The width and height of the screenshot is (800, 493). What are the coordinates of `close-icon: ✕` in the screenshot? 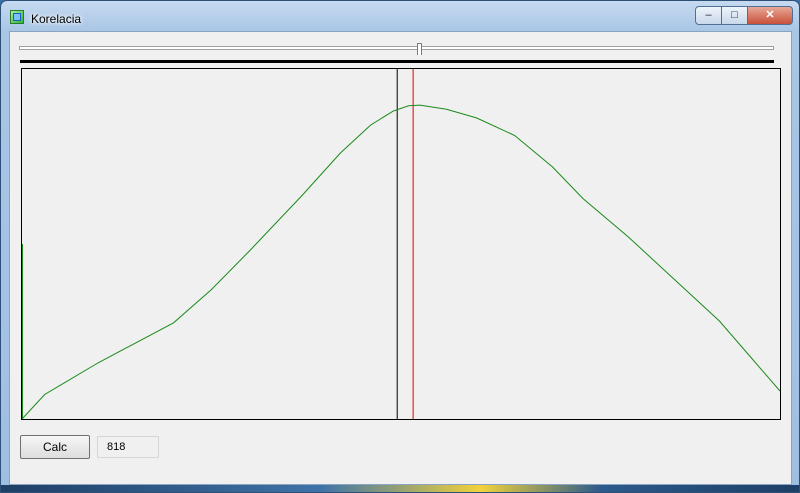 It's located at (770, 15).